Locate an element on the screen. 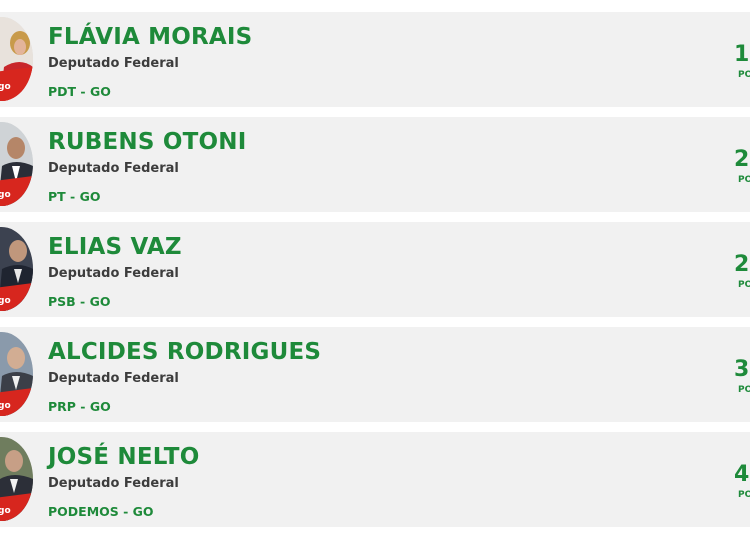  deputy-name: JOSÉ NELTO is located at coordinates (124, 457).